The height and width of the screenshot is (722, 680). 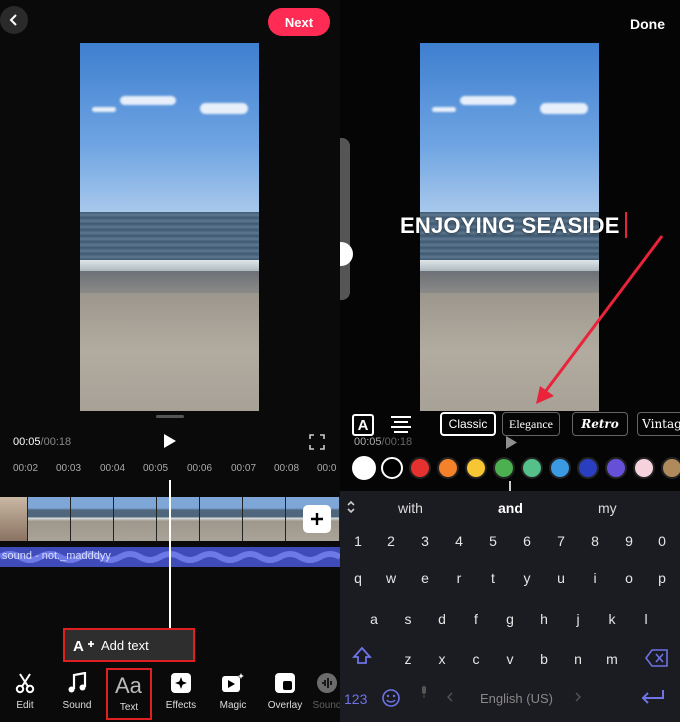 What do you see at coordinates (532, 468) in the screenshot?
I see `color-swatch-mint` at bounding box center [532, 468].